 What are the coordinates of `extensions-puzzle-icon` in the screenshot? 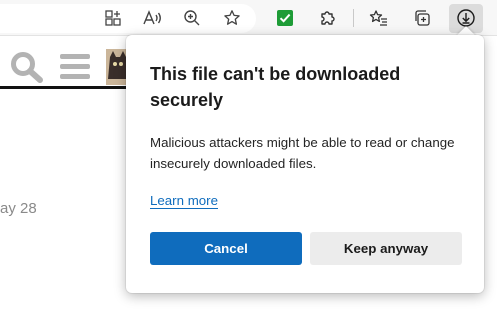 It's located at (328, 18).